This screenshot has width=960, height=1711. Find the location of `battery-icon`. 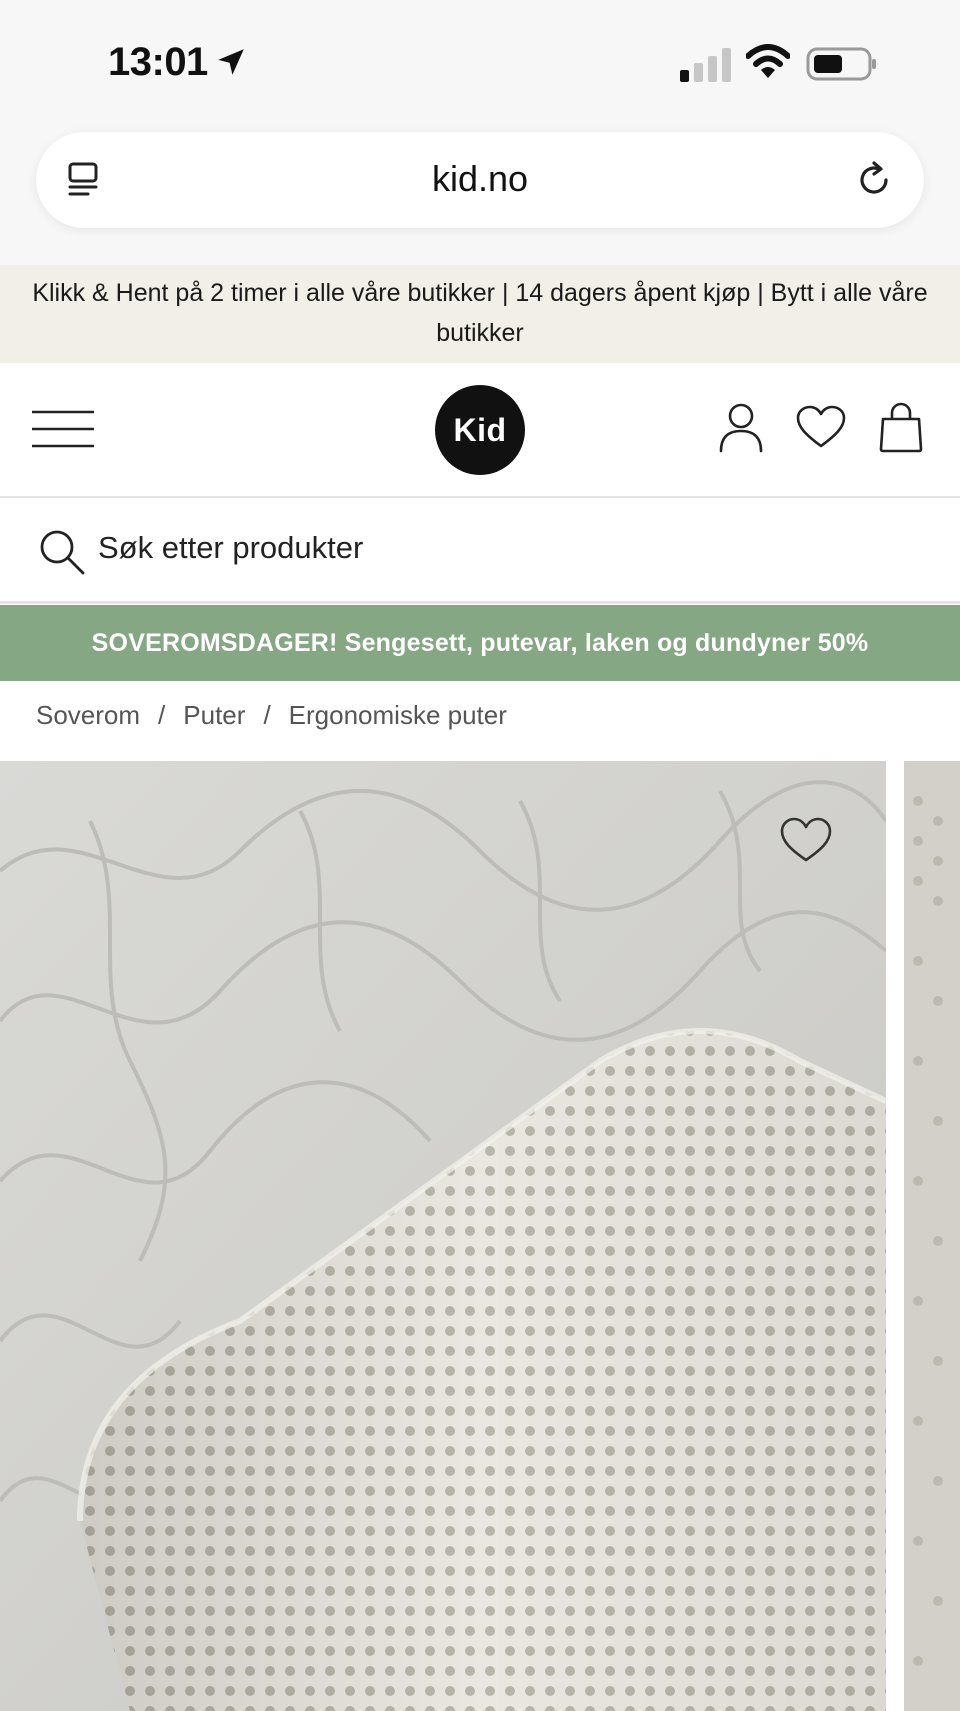

battery-icon is located at coordinates (841, 64).